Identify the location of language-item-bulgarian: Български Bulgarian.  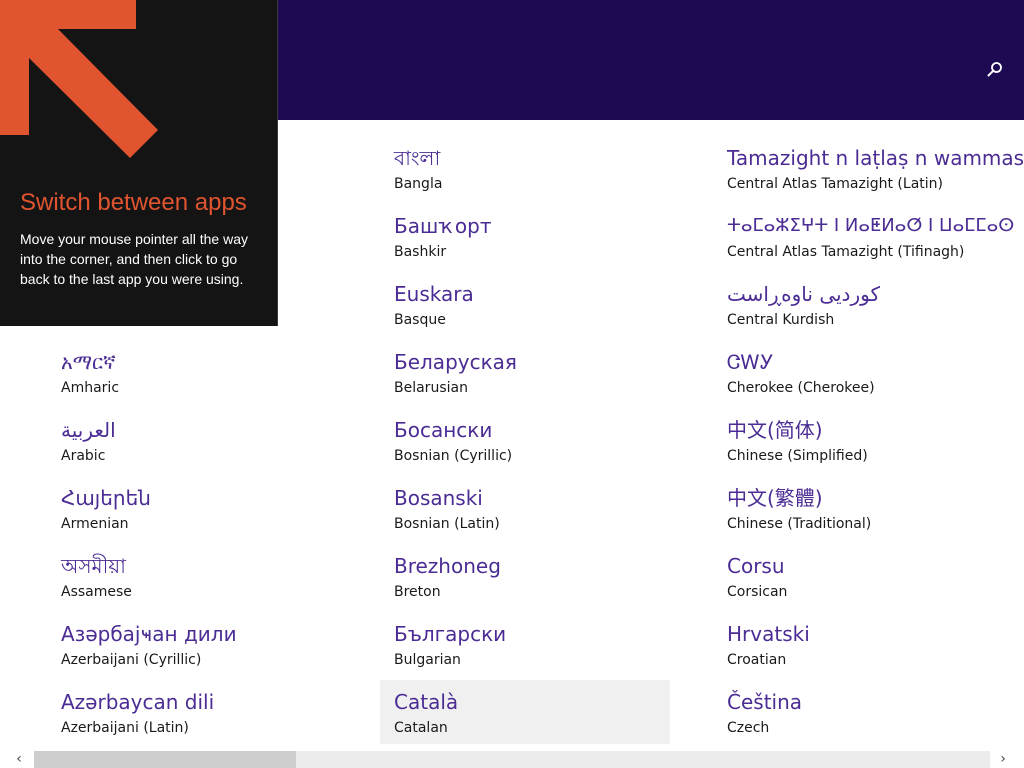
(525, 651).